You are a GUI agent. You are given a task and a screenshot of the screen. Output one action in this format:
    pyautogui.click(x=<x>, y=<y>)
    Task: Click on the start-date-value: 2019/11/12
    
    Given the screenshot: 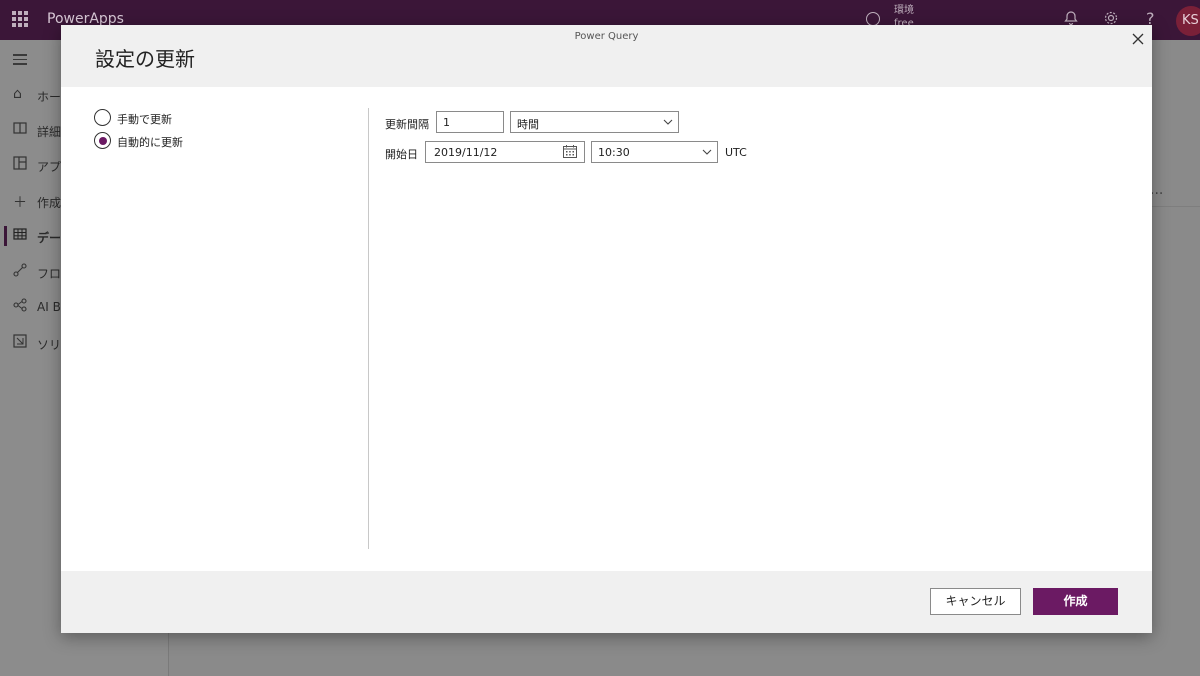 What is the action you would take?
    pyautogui.click(x=466, y=152)
    